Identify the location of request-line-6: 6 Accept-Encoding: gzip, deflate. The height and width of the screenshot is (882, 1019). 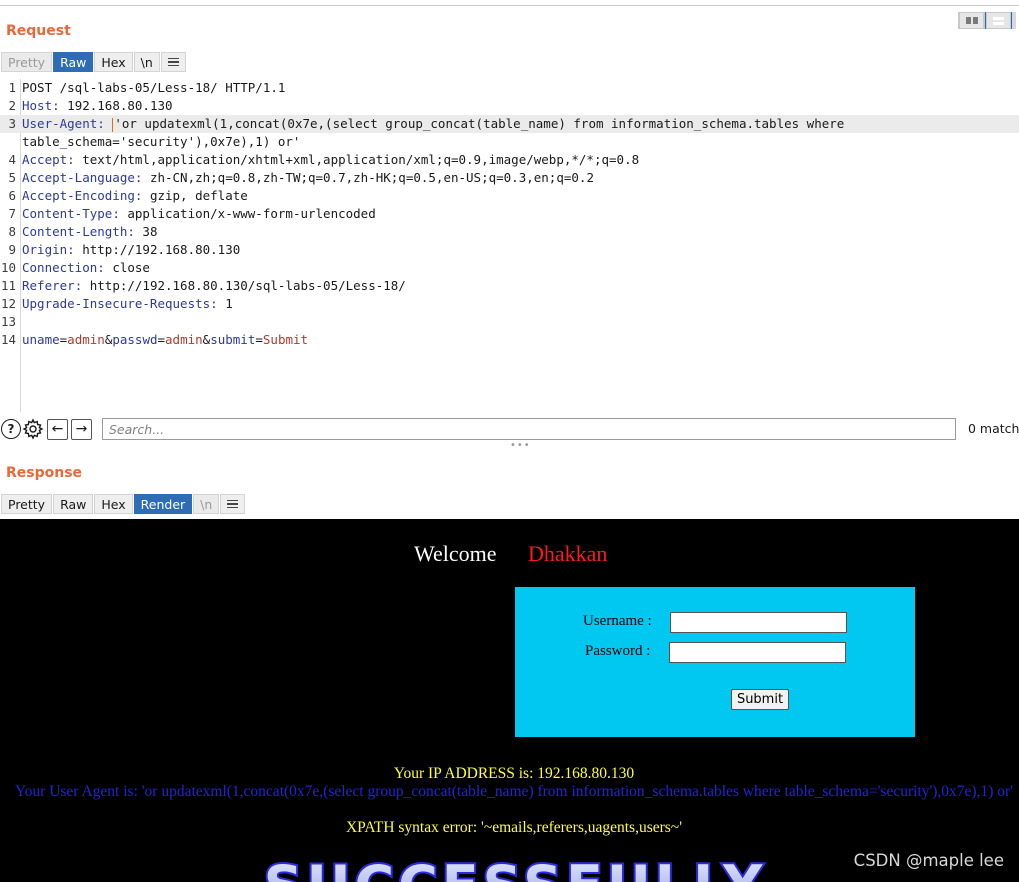
(128, 195).